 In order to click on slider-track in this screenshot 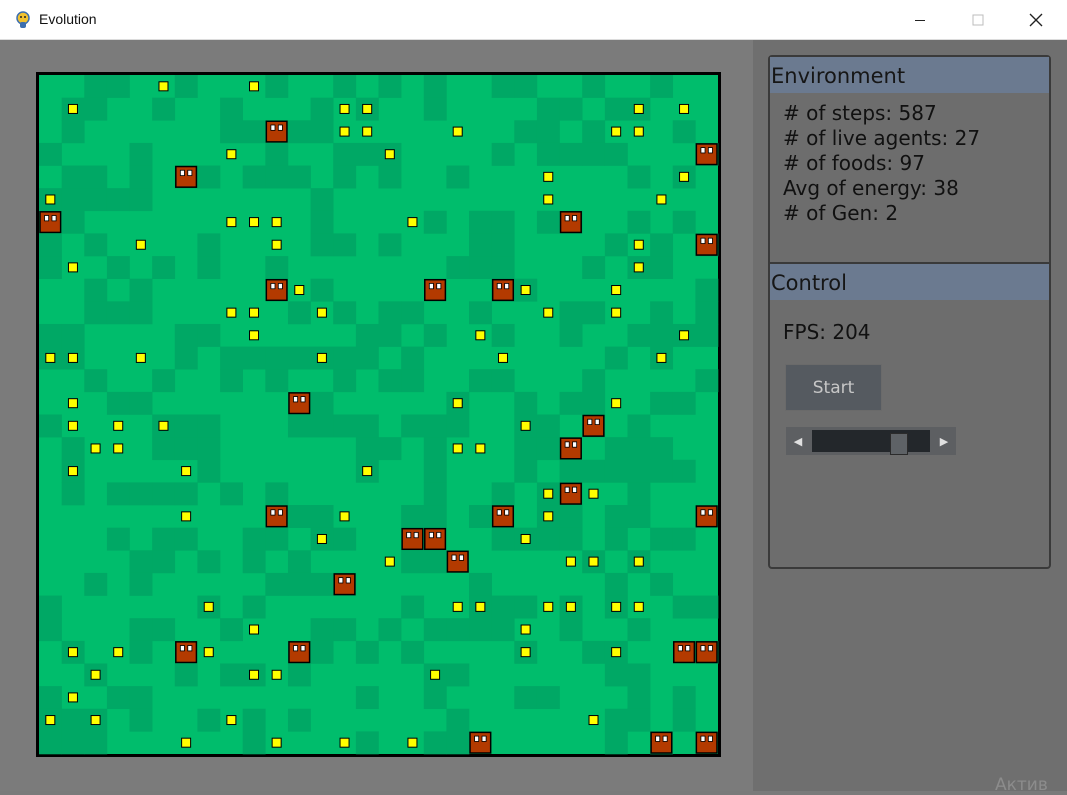, I will do `click(871, 442)`.